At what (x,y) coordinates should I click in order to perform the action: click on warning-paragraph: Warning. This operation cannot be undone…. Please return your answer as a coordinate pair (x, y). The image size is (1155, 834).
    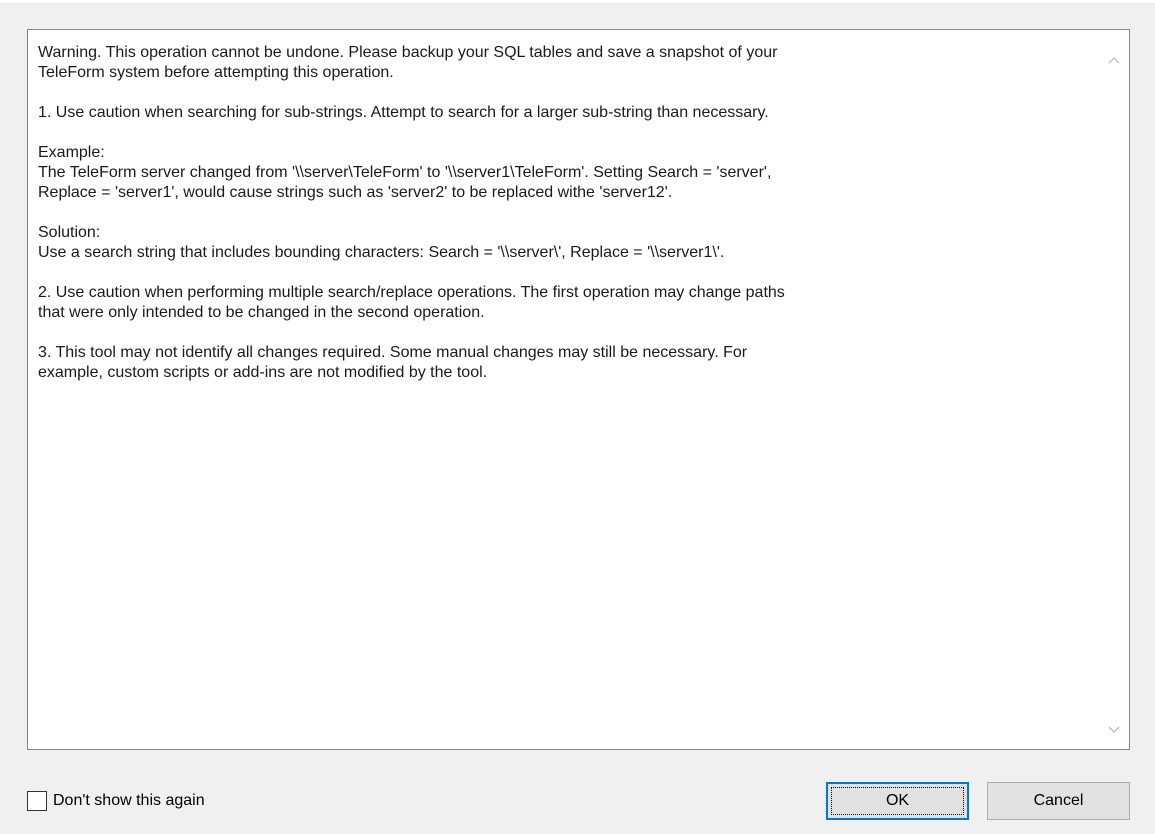
    Looking at the image, I should click on (408, 62).